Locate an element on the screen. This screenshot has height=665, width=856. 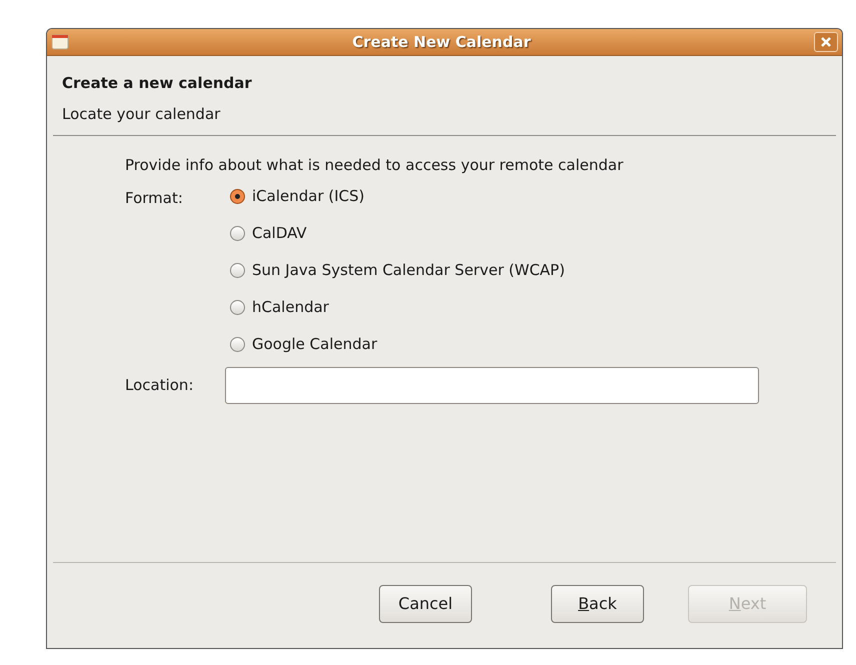
format-radio: Sun Java System Calendar Server (WCAP) is located at coordinates (397, 270).